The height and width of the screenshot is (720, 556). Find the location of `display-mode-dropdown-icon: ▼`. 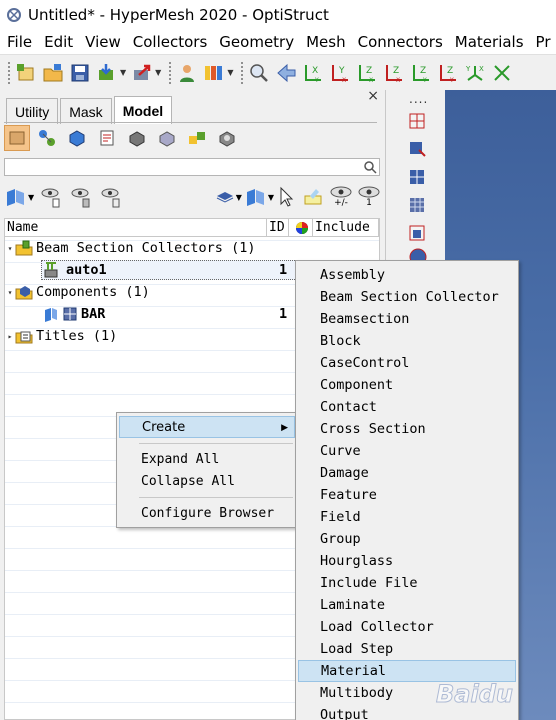

display-mode-dropdown-icon: ▼ is located at coordinates (31, 197).